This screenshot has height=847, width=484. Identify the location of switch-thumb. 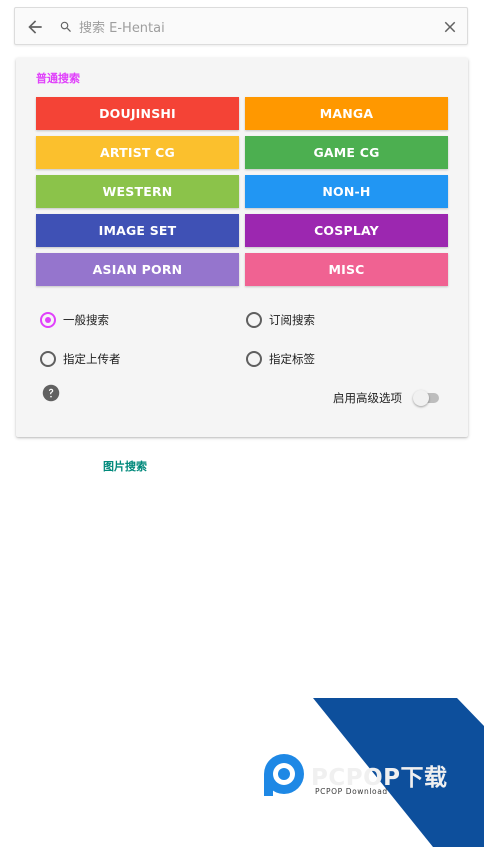
(421, 398).